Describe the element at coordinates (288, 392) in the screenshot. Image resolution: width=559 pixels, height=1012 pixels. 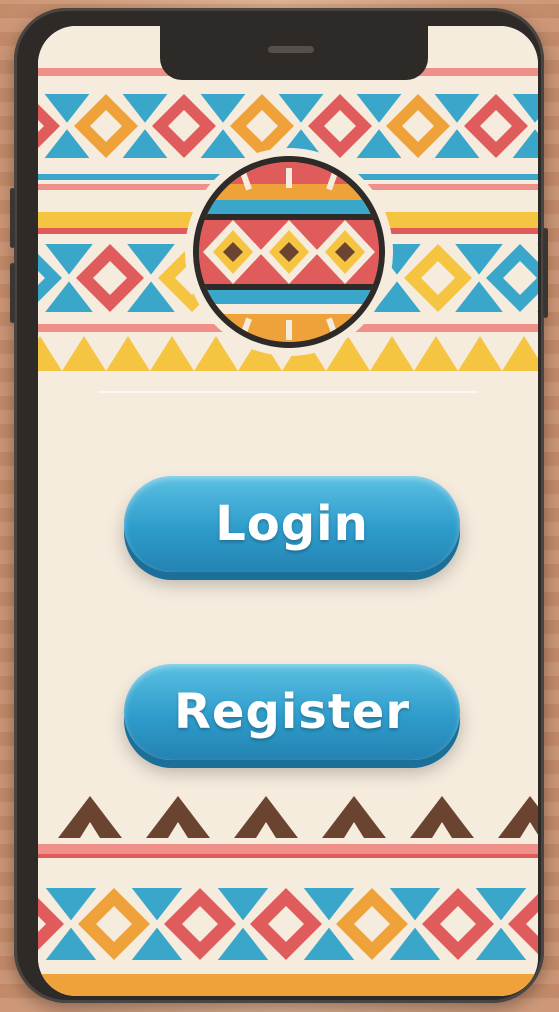
I see `divider` at that location.